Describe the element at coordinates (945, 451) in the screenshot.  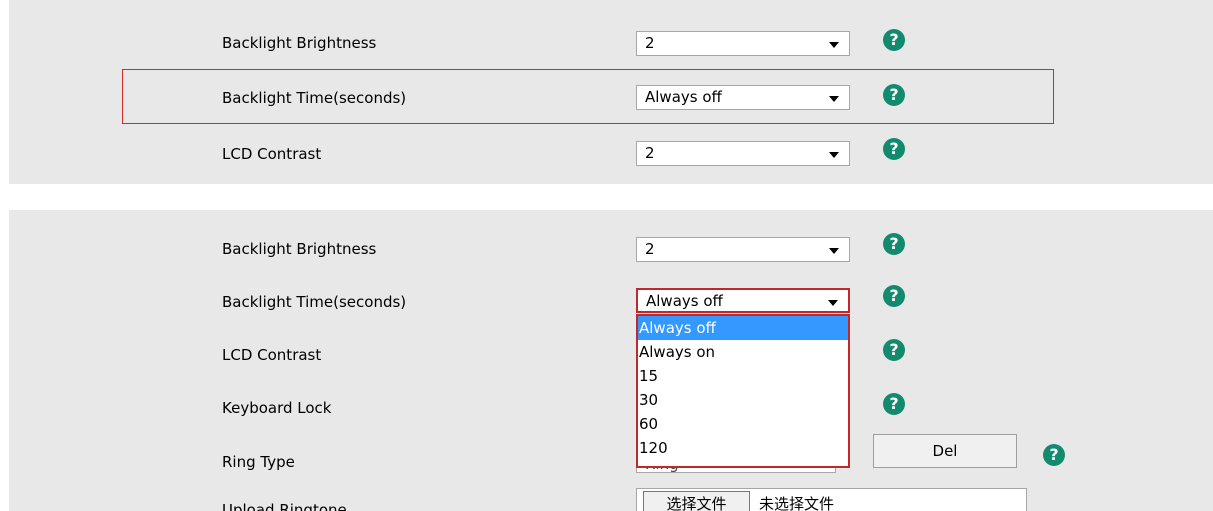
I see `delete-ringtone-button: Del` at that location.